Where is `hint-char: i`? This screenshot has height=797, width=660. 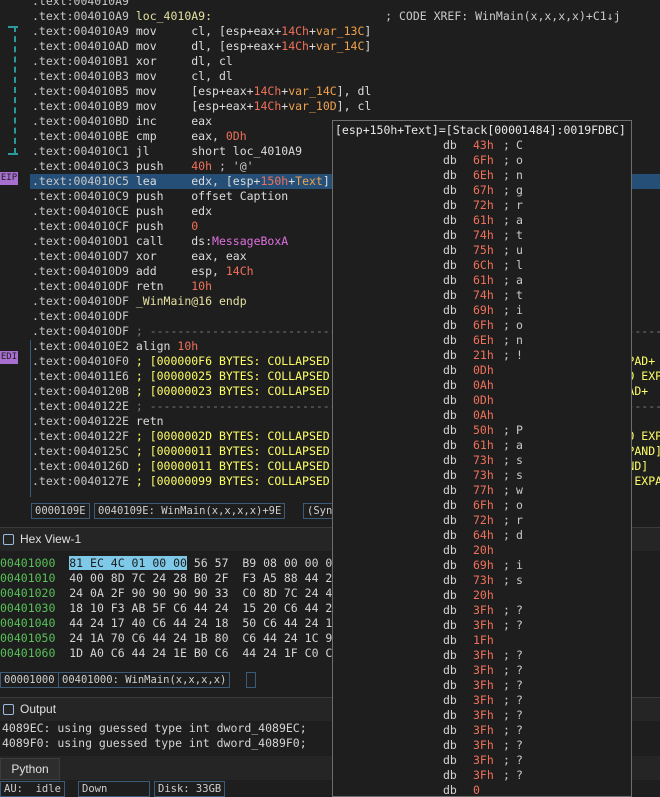
hint-char: i is located at coordinates (519, 565).